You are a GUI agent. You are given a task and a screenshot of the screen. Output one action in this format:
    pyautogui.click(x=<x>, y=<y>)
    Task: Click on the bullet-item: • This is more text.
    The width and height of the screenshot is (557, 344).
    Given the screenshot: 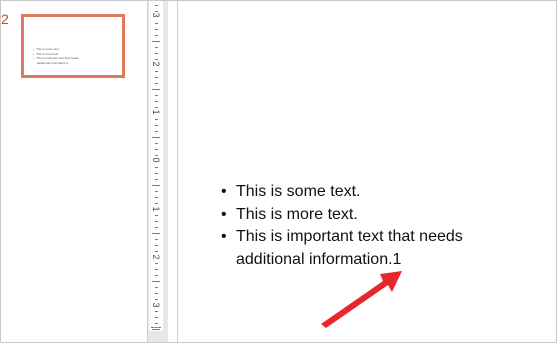 What is the action you would take?
    pyautogui.click(x=361, y=215)
    